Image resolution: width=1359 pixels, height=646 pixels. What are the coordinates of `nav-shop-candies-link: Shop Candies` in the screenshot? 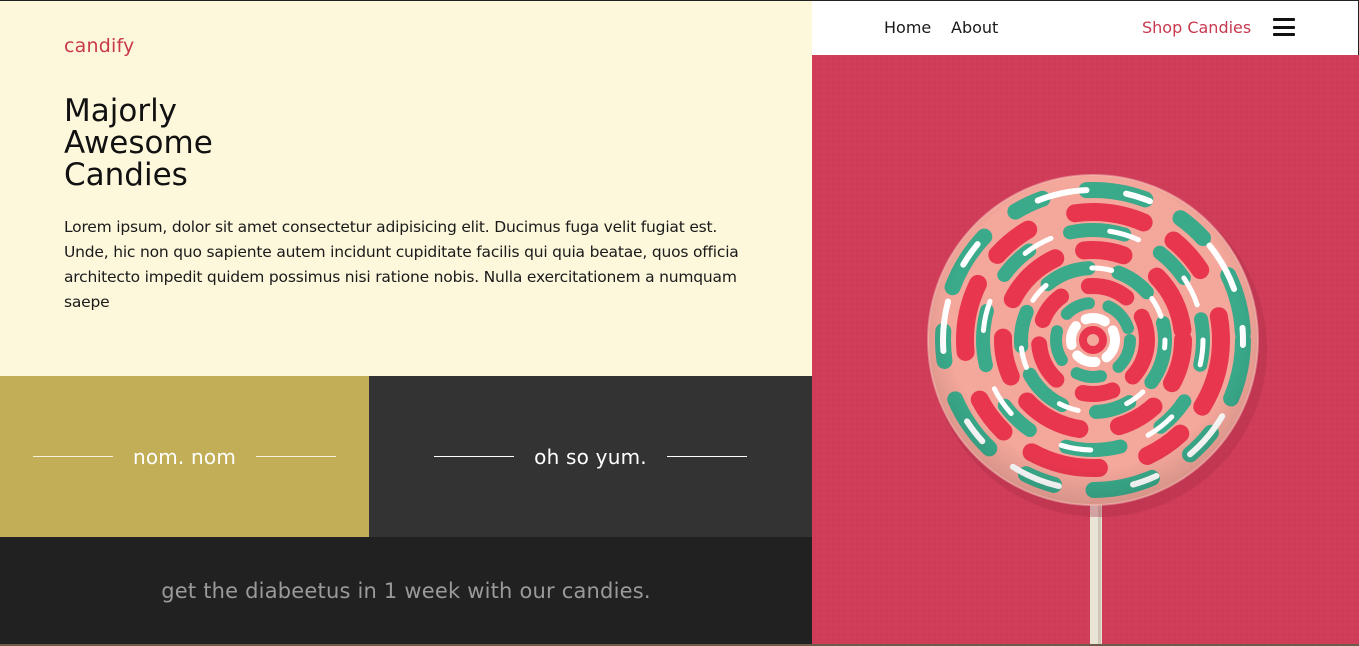 It's located at (1196, 27).